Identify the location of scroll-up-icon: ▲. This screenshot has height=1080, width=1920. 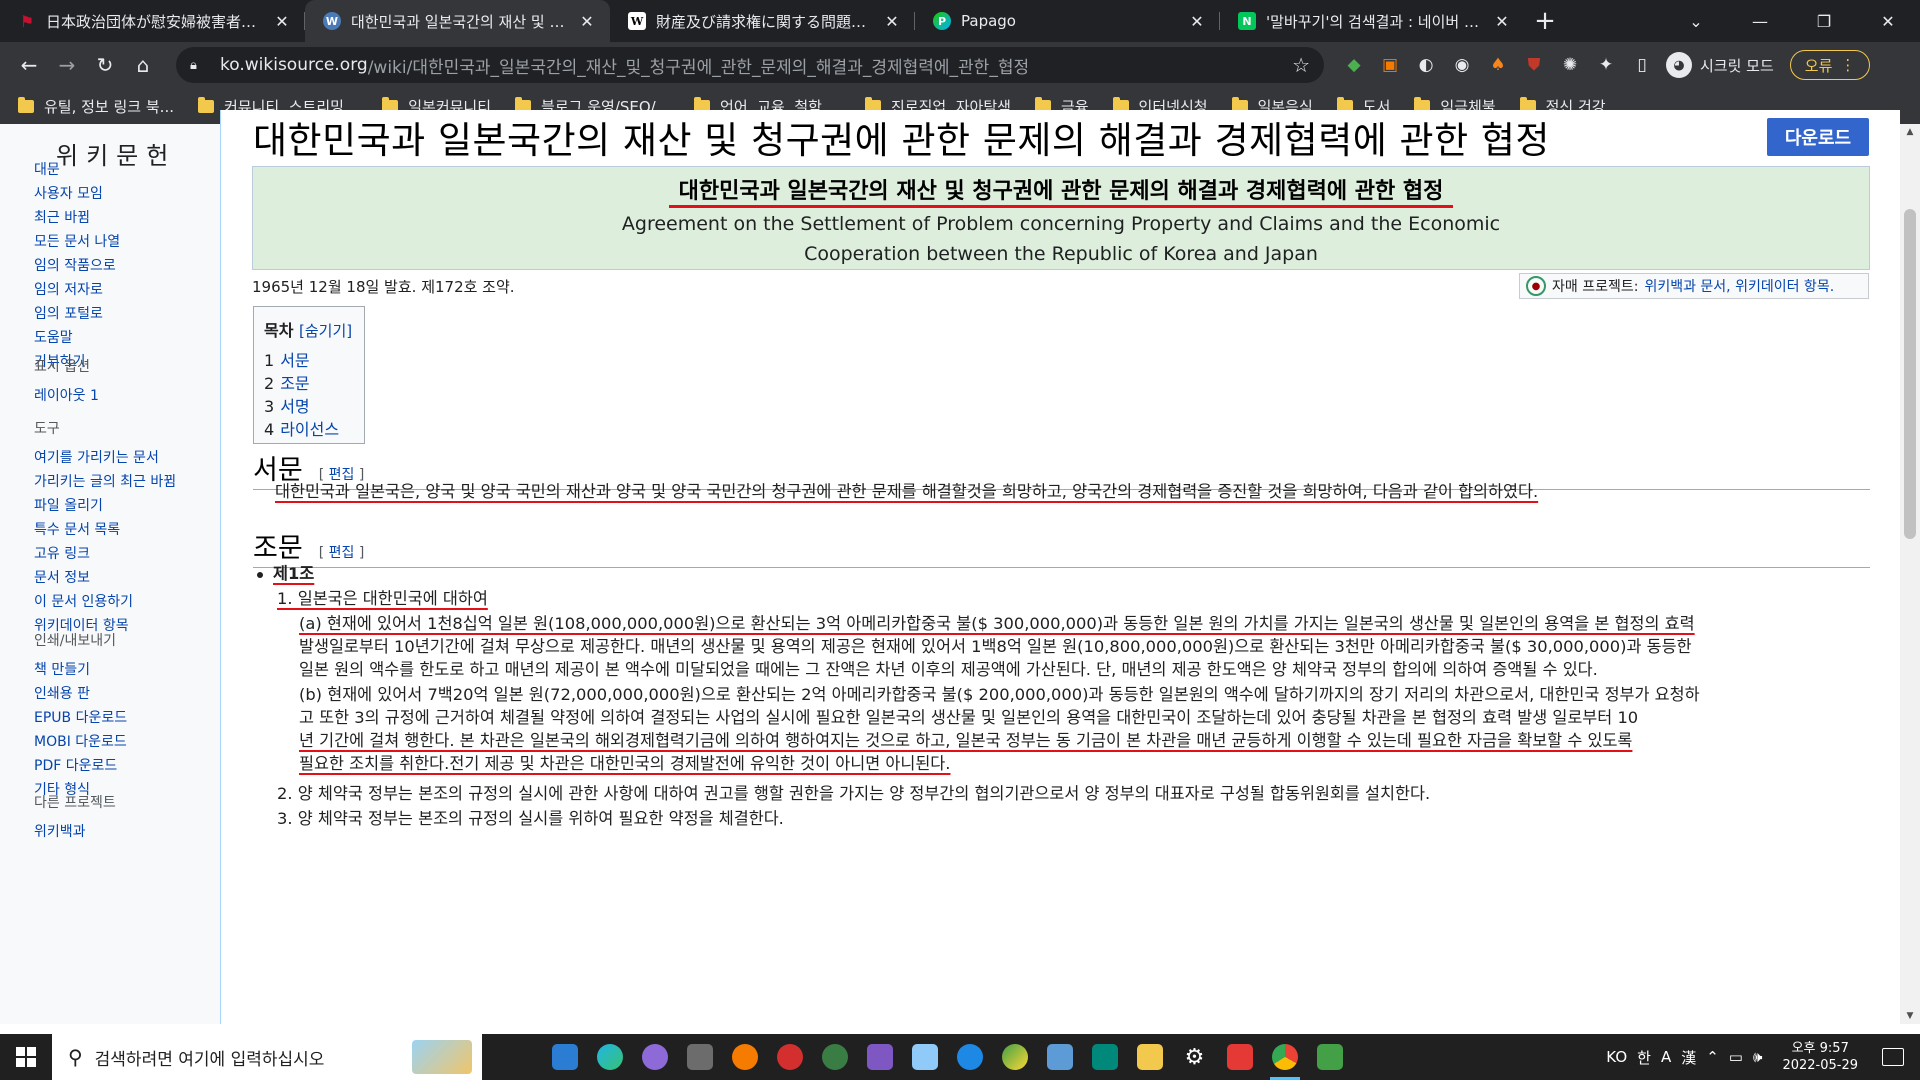
(1910, 132).